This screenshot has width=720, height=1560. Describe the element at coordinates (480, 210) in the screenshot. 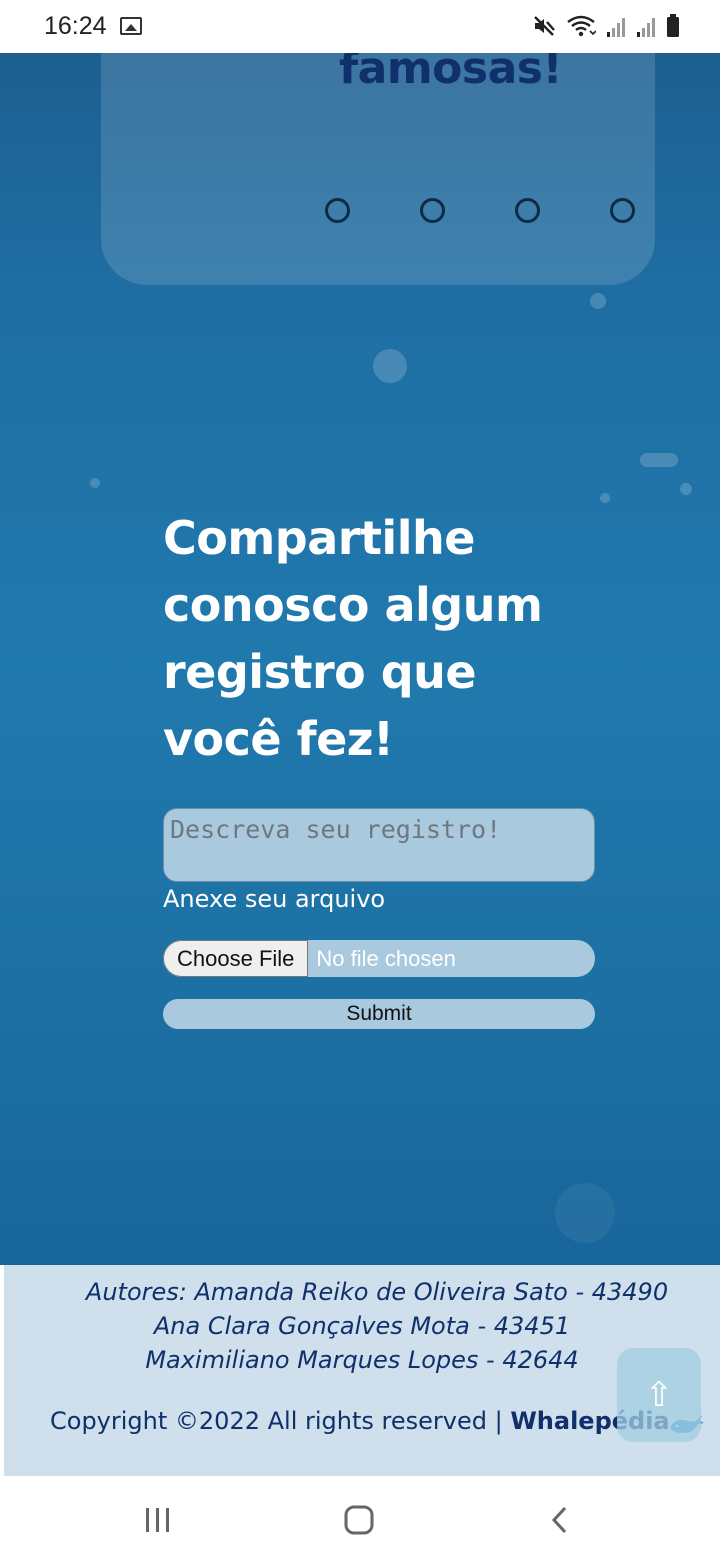

I see `carousel-dots` at that location.